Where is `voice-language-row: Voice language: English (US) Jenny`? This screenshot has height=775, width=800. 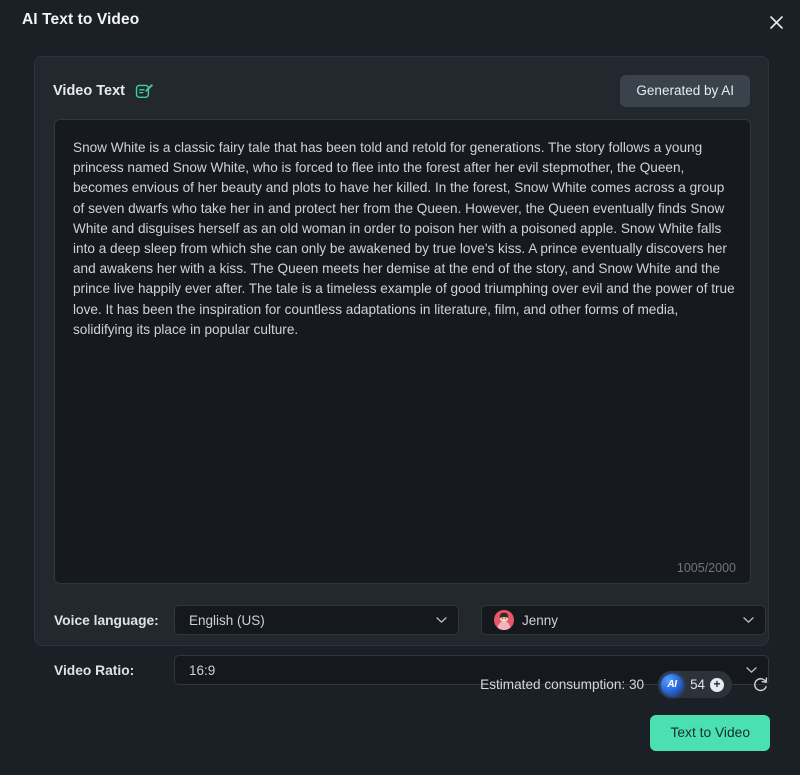 voice-language-row: Voice language: English (US) Jenny is located at coordinates (410, 620).